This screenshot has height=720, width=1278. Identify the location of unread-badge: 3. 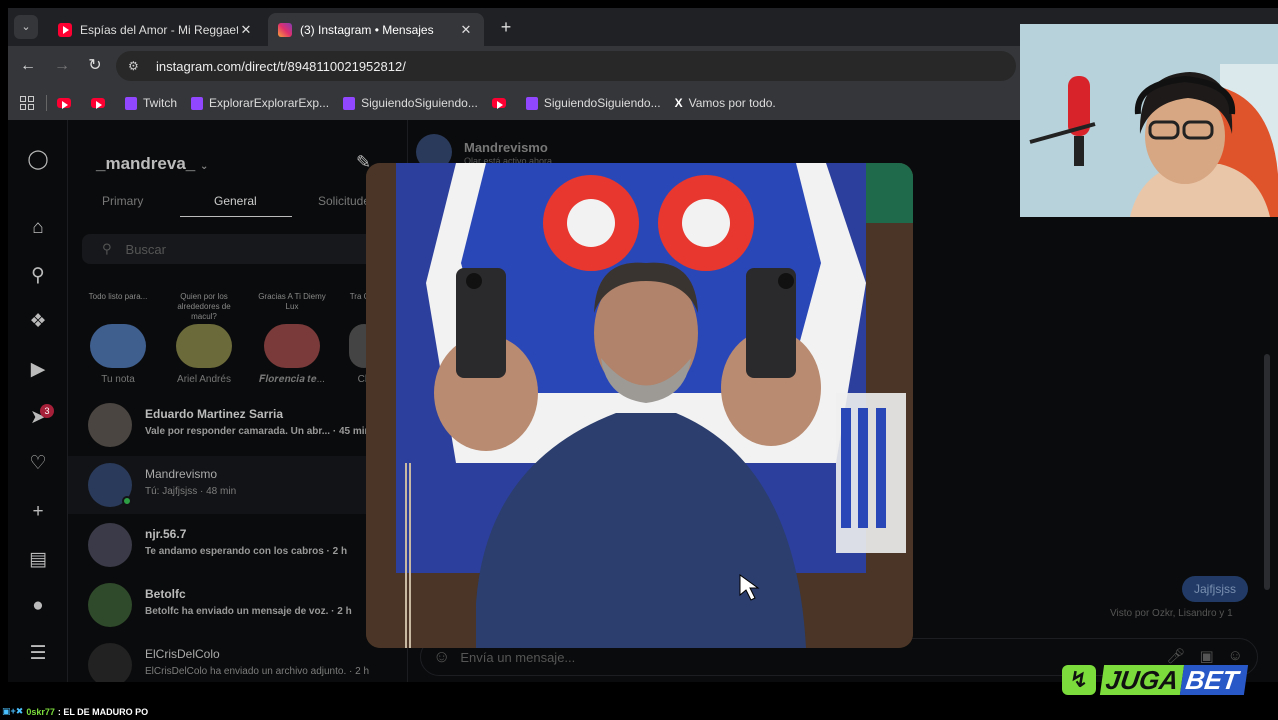
(47, 411).